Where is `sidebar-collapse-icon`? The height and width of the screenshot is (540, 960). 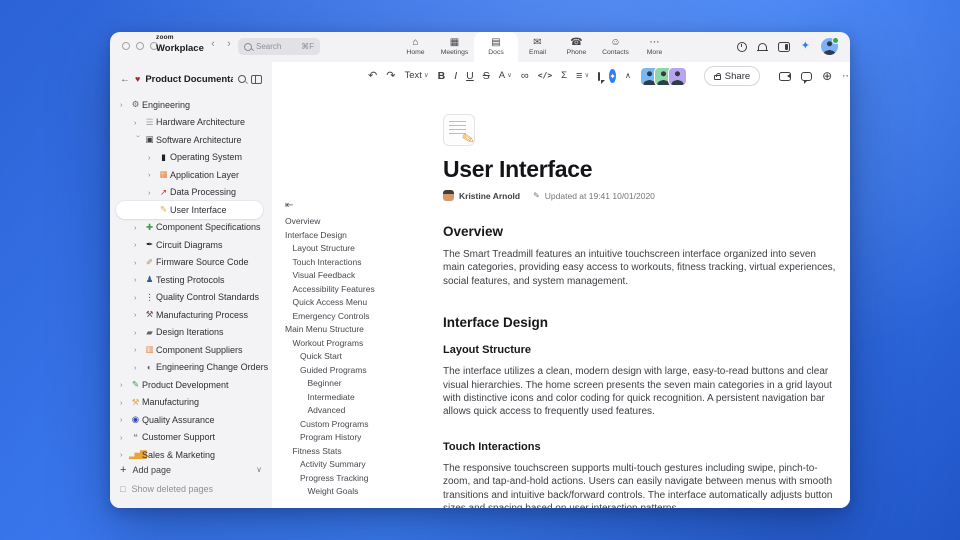
sidebar-collapse-icon is located at coordinates (256, 79).